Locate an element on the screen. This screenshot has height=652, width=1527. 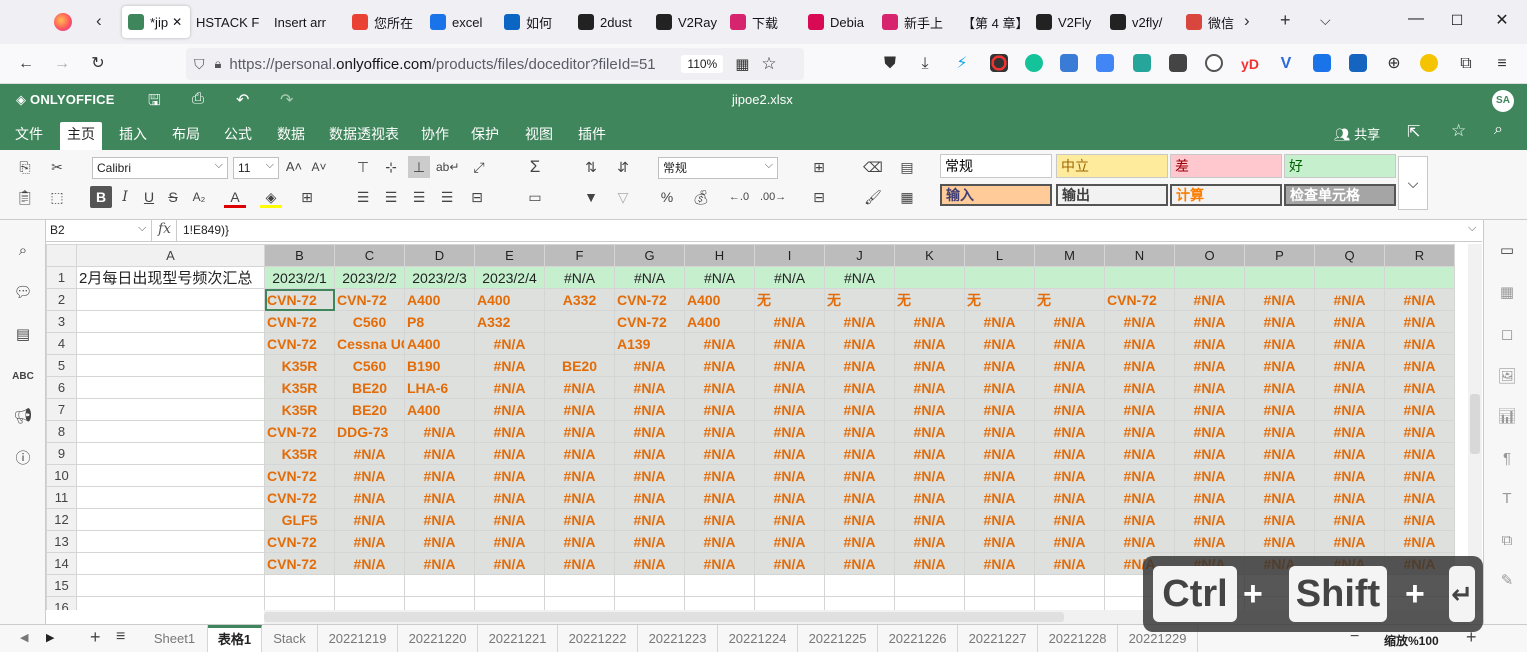
cell: 2023/2/3 is located at coordinates (439, 277).